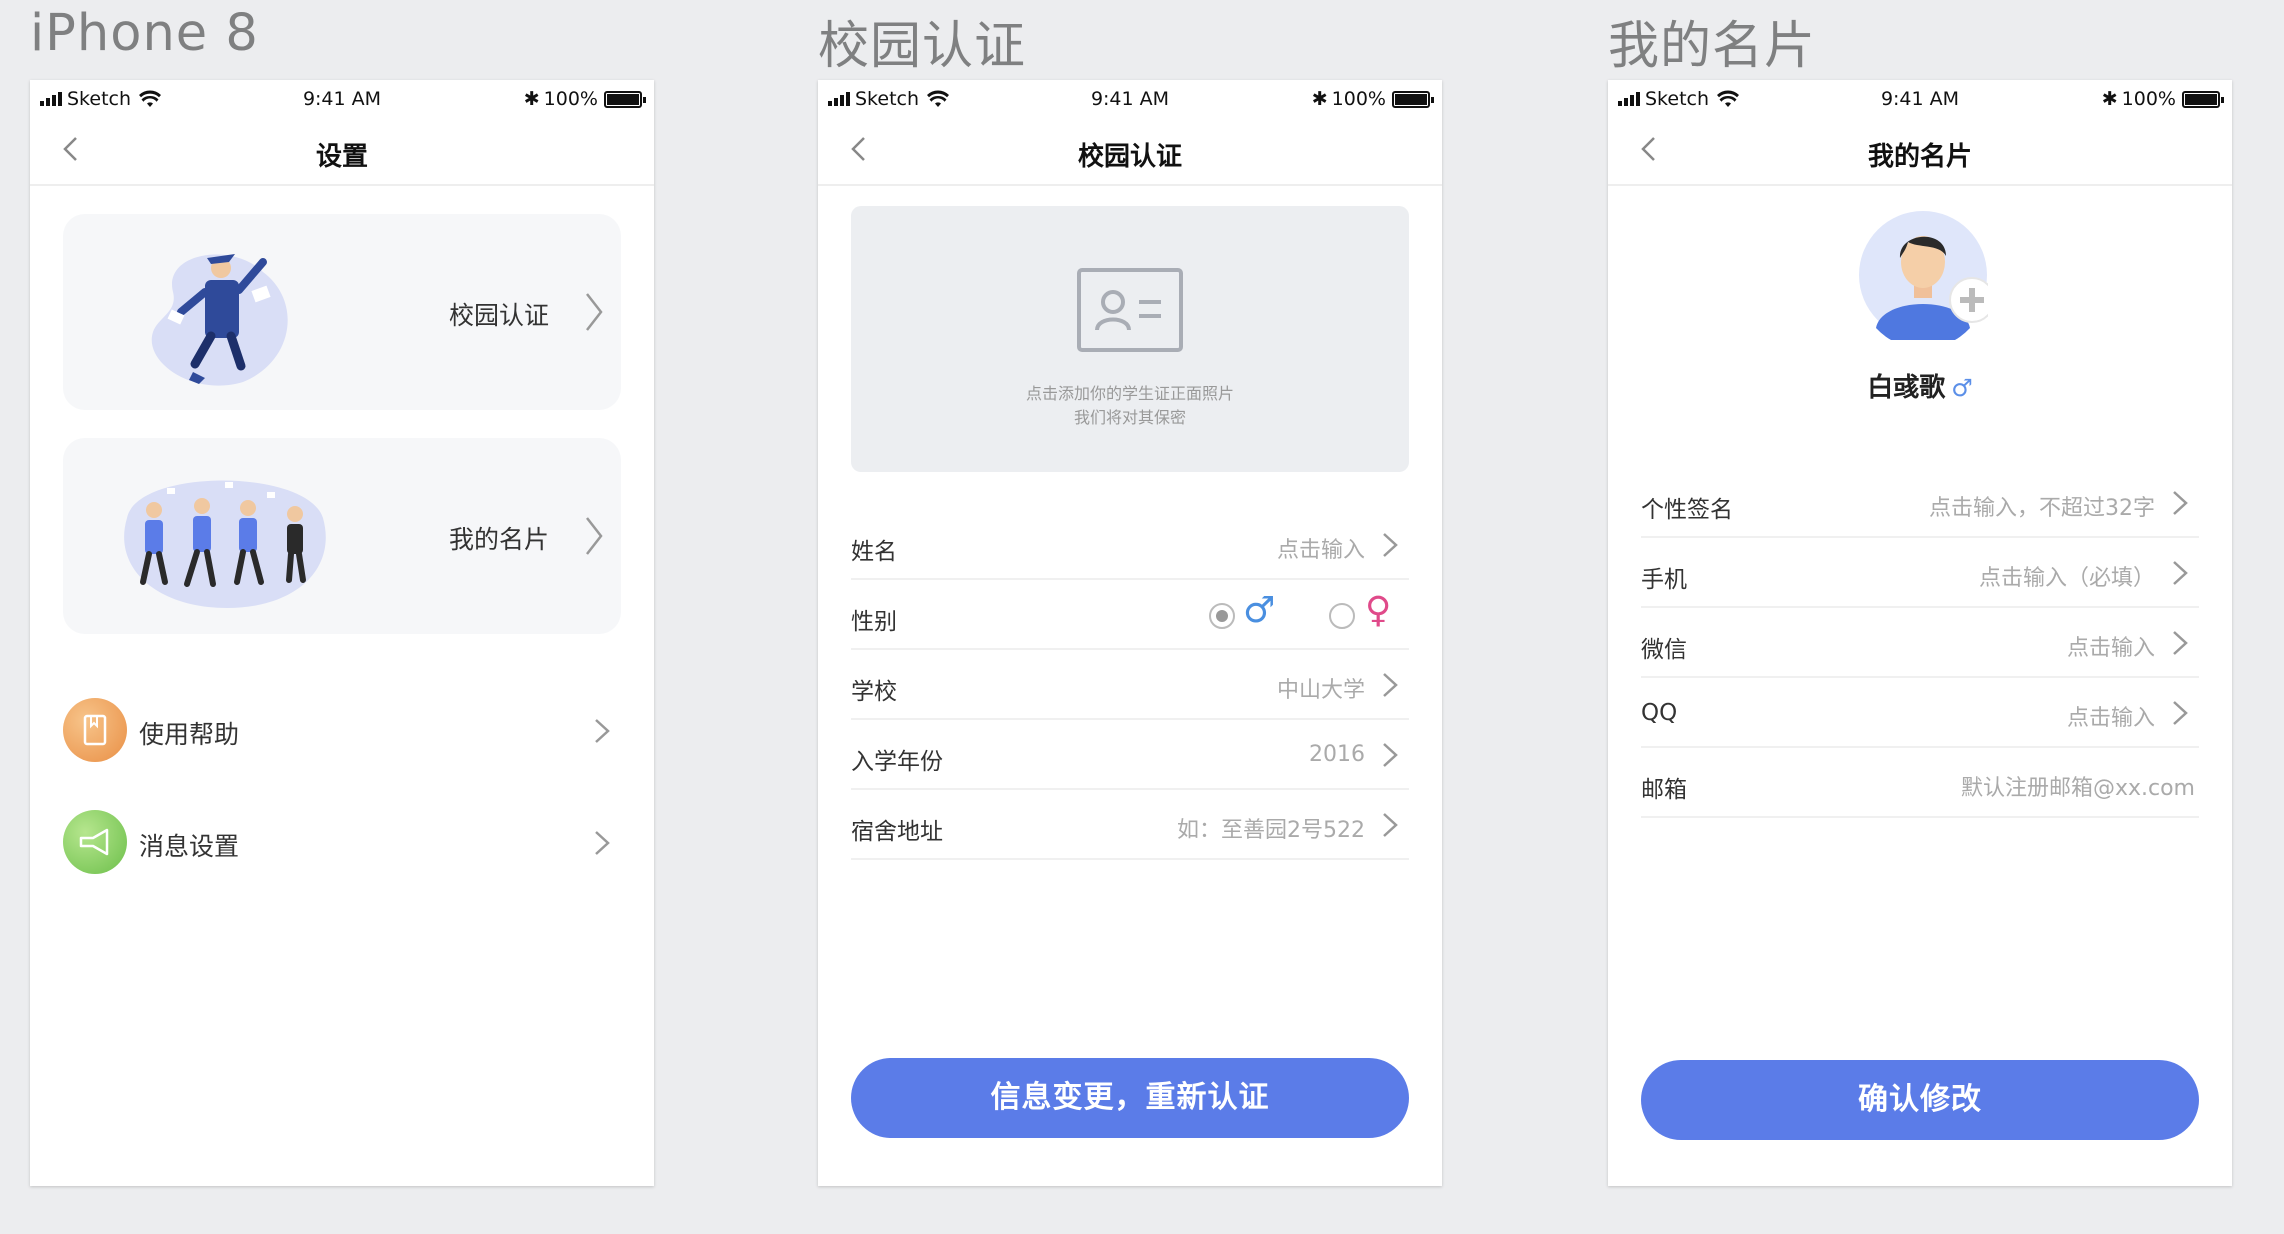 This screenshot has height=1234, width=2284. I want to click on user-name: 白彧歌 ♂, so click(1920, 385).